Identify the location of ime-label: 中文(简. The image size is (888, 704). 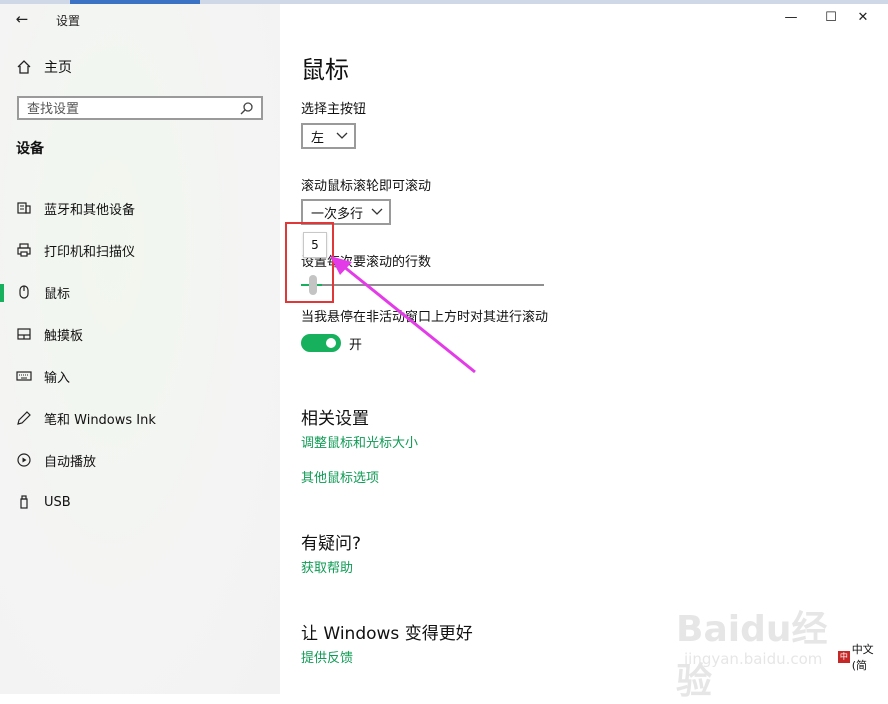
(862, 657).